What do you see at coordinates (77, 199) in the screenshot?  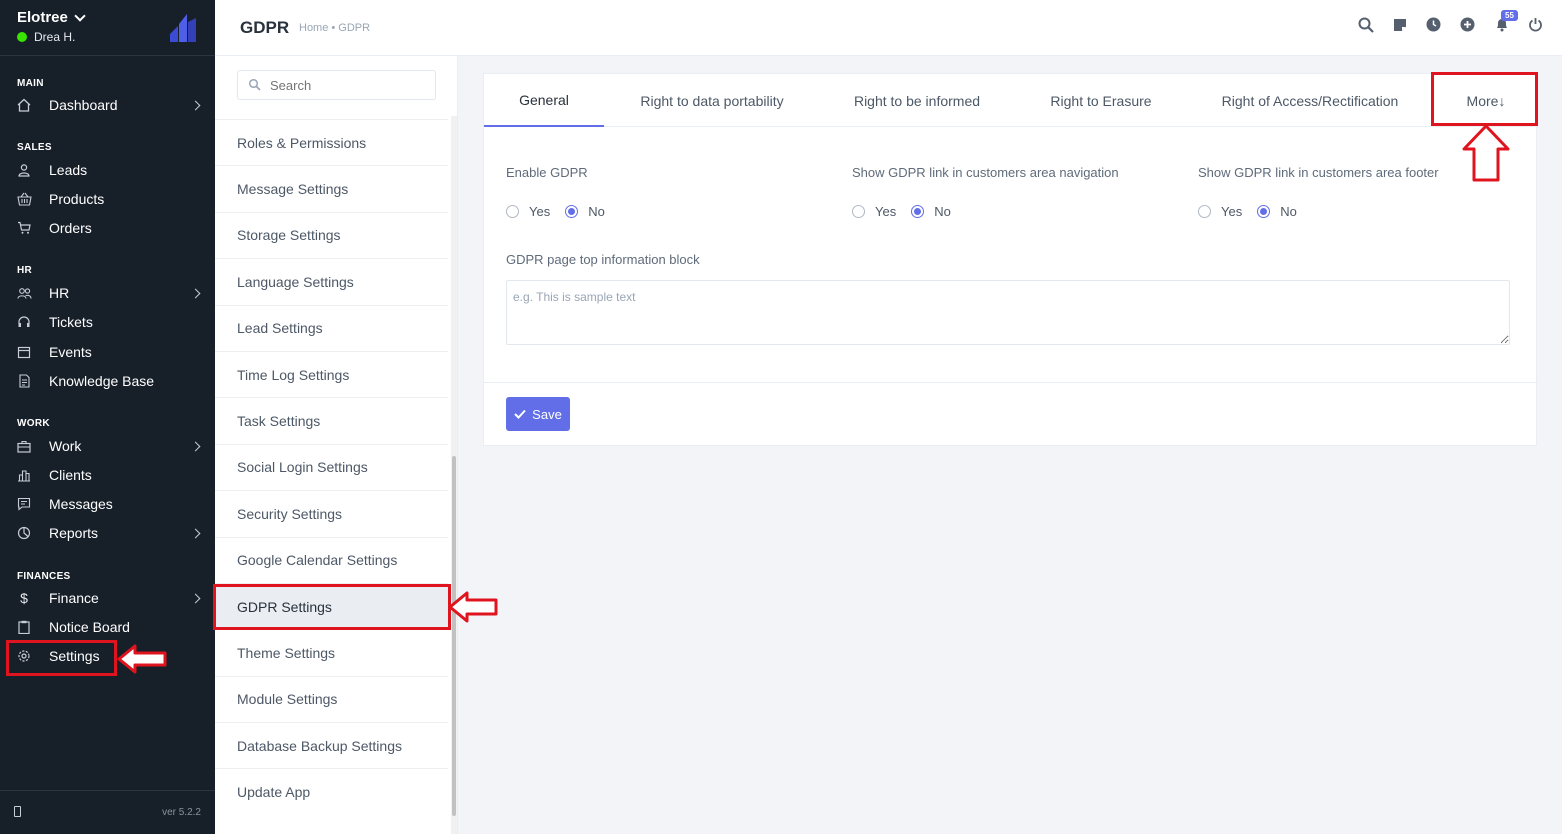 I see `sidebar-item-label: Products` at bounding box center [77, 199].